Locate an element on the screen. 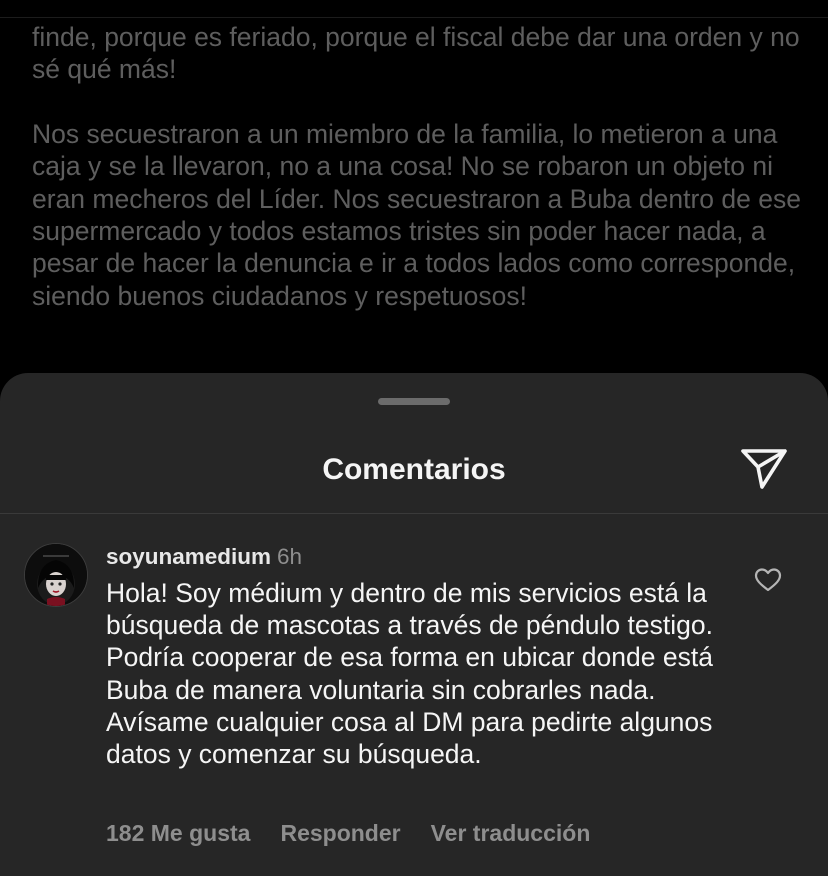 This screenshot has height=876, width=828. reply-button: Responder is located at coordinates (340, 833).